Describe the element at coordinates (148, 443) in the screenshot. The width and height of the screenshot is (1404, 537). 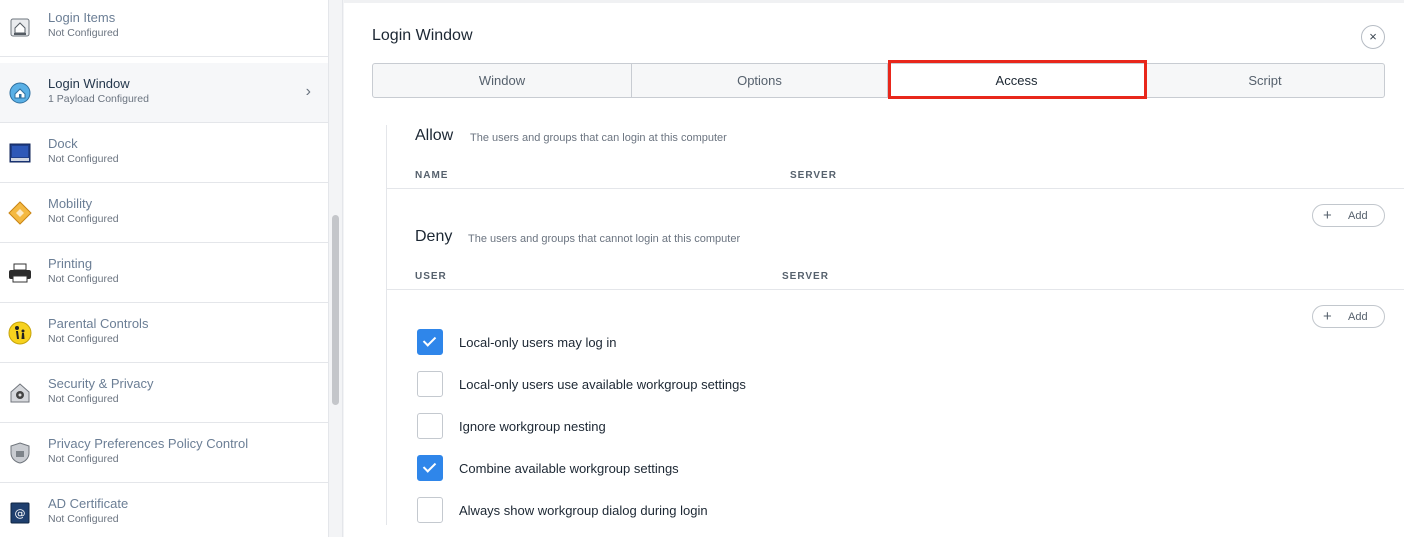
I see `sidebar-item-title: Privacy Preferences Policy Control` at that location.